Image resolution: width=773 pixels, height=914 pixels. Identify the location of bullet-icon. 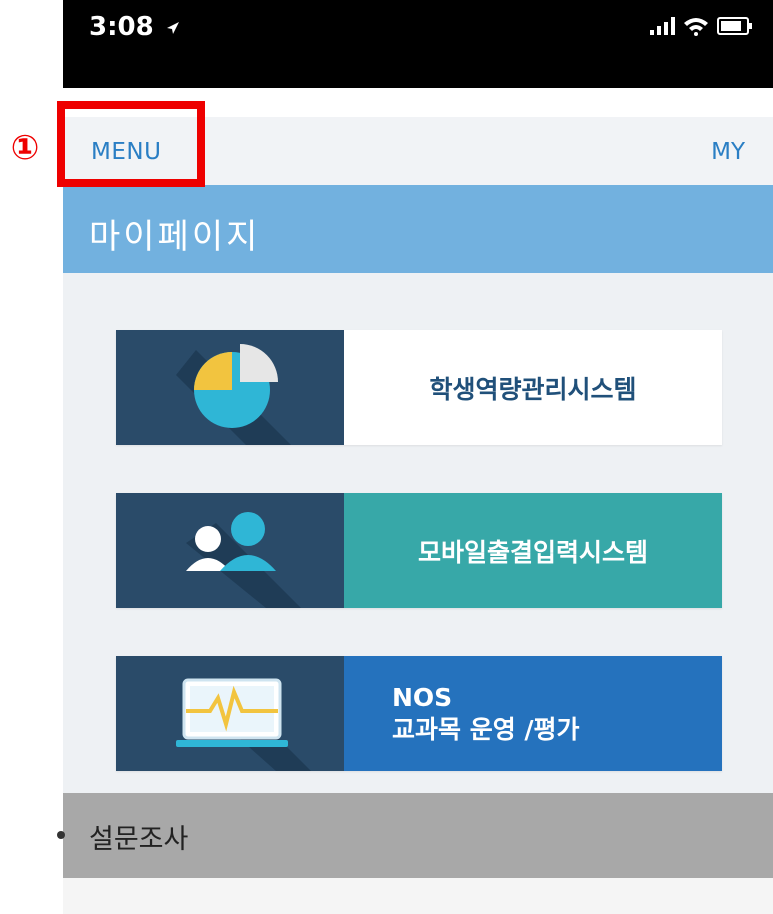
(61, 835).